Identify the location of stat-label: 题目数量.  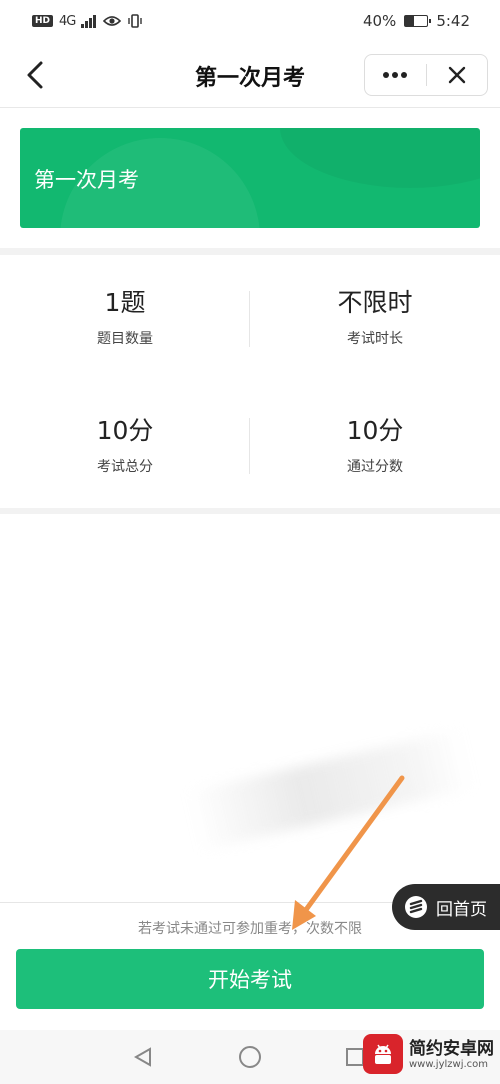
(125, 339).